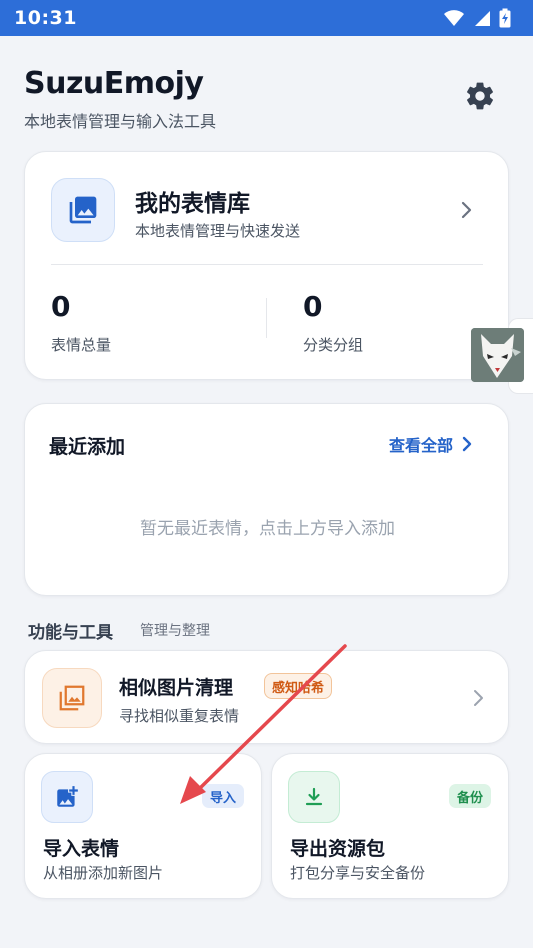 The width and height of the screenshot is (533, 948). I want to click on image-stack-icon, so click(72, 698).